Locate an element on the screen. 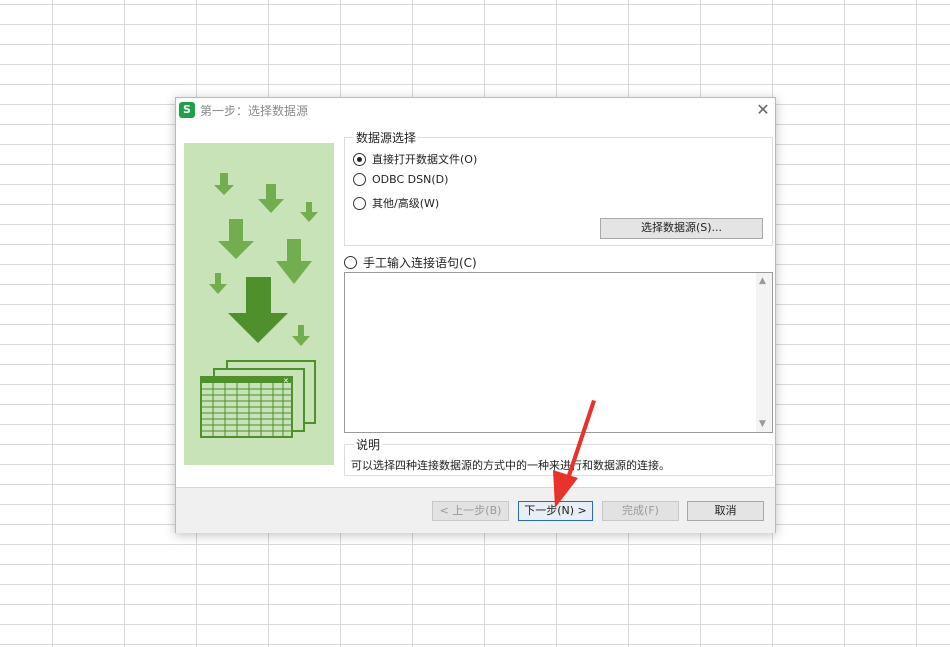 Image resolution: width=950 pixels, height=647 pixels. connection-string-textarea: ▲ ▼ is located at coordinates (558, 352).